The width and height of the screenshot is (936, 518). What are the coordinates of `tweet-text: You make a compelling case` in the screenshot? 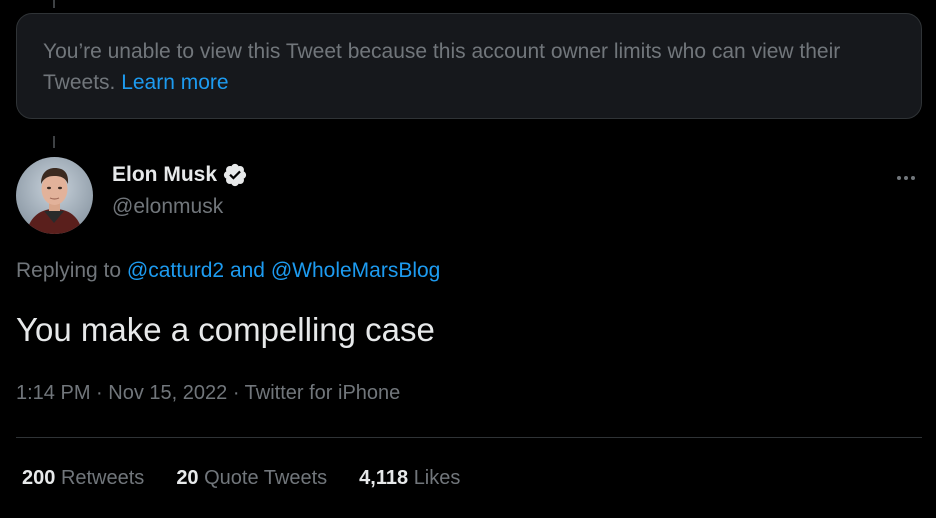 It's located at (225, 329).